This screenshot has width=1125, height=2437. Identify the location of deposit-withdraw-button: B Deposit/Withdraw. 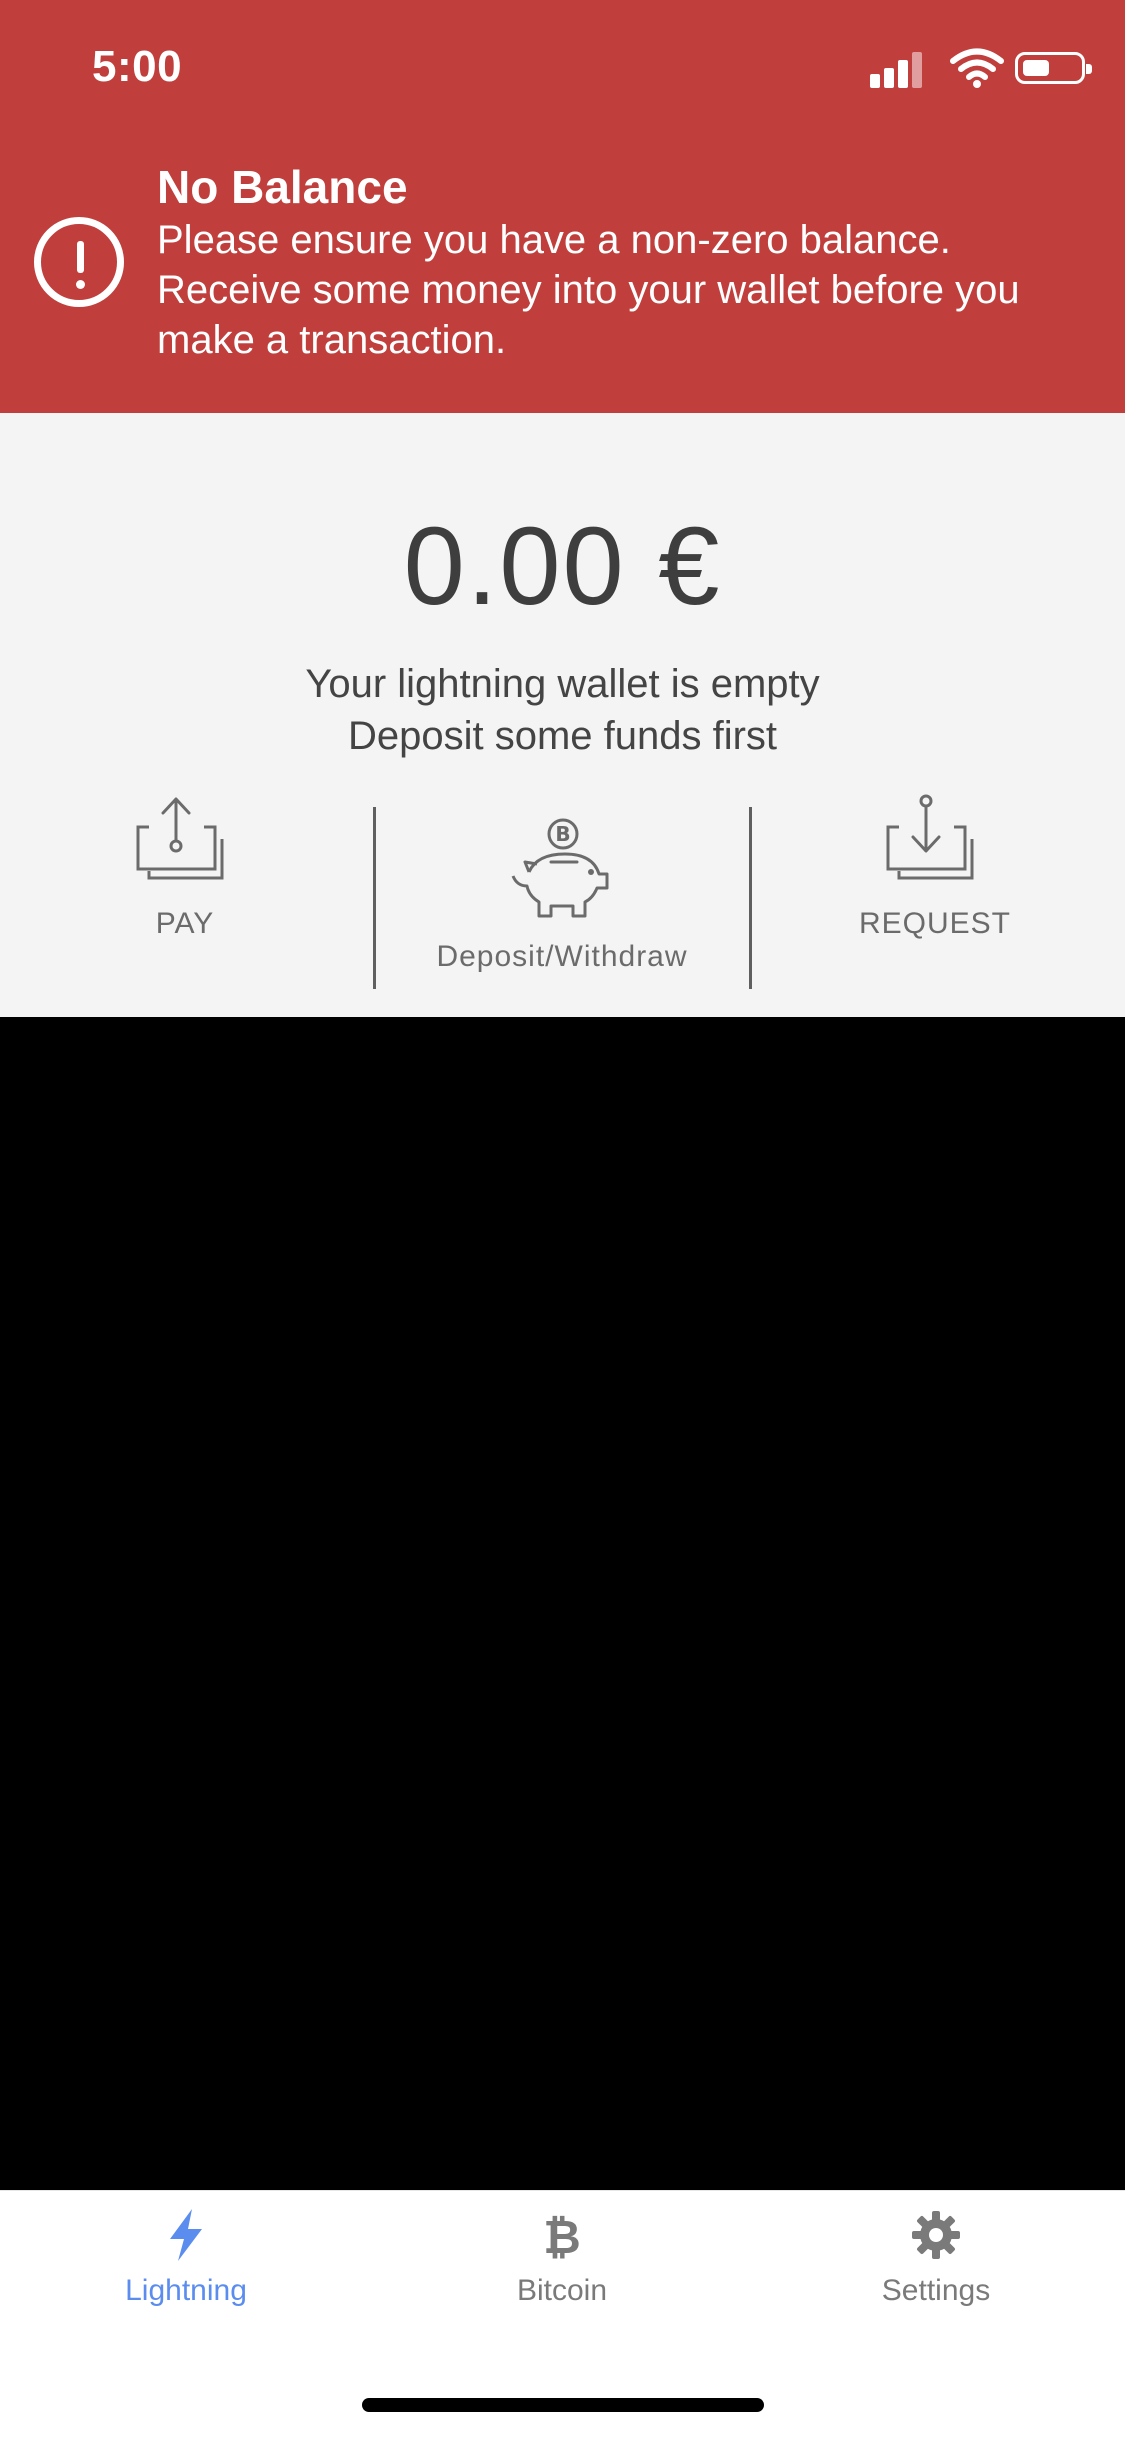
(562, 908).